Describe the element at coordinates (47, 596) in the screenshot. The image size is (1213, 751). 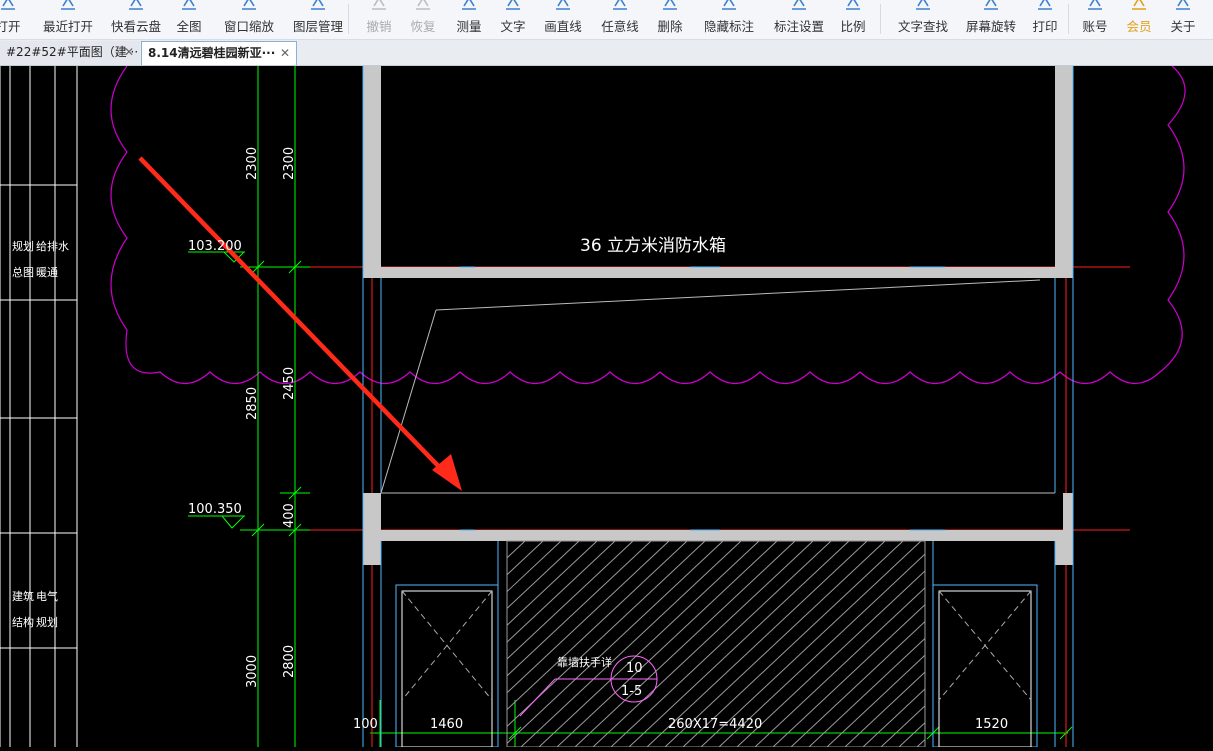
I see `title-block-cell: 电气` at that location.